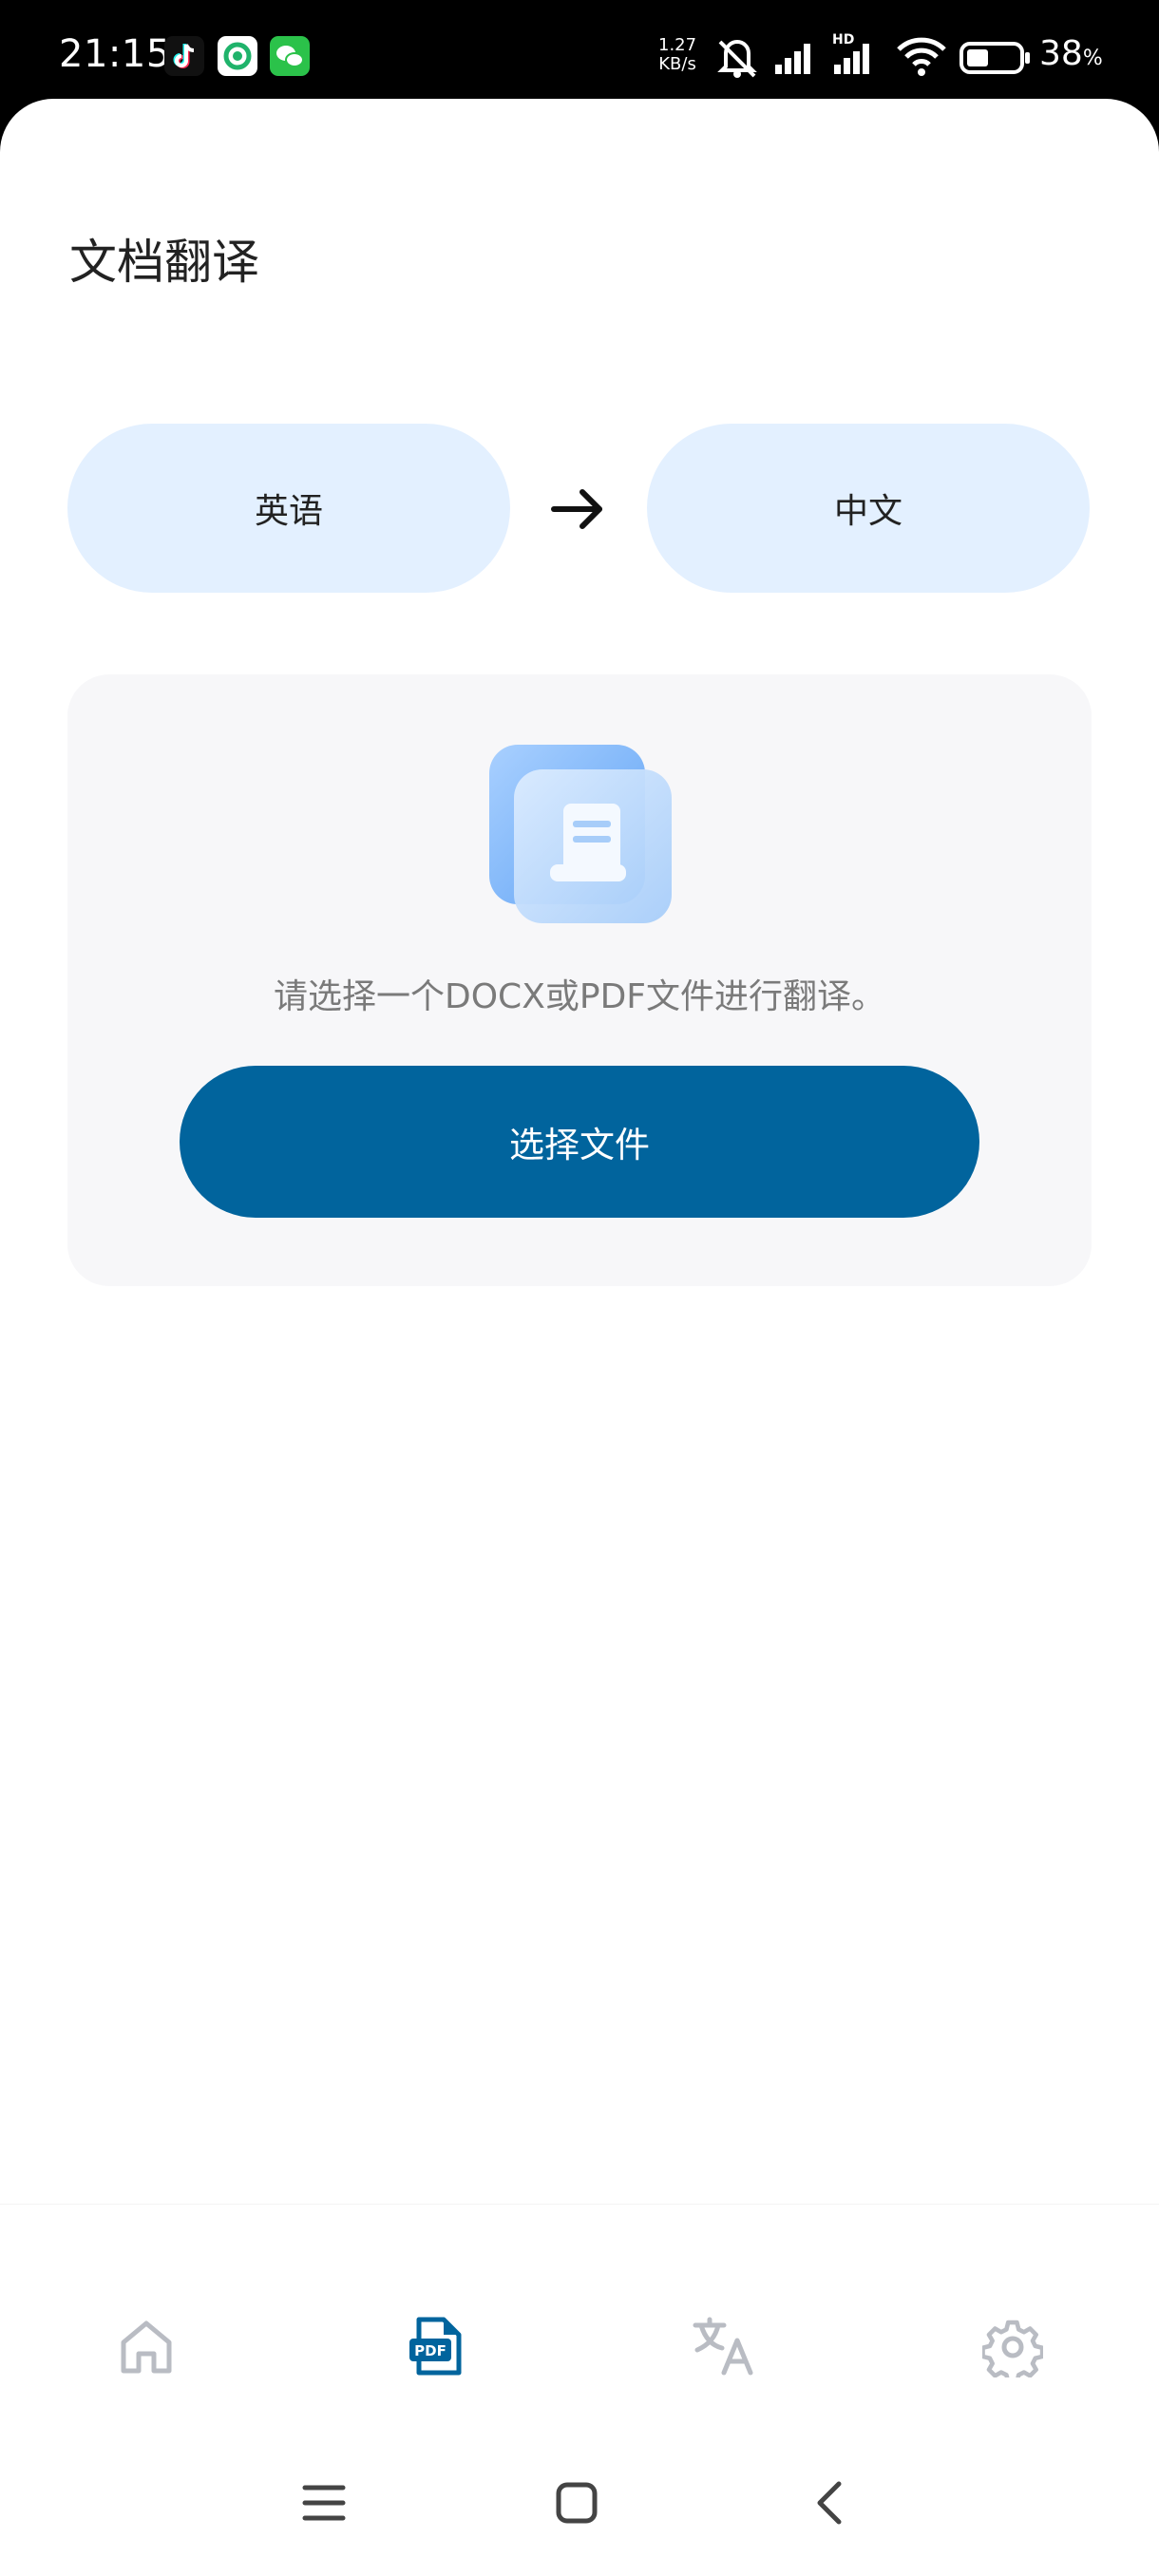 The image size is (1159, 2576). What do you see at coordinates (184, 56) in the screenshot?
I see `tiktok-icon` at bounding box center [184, 56].